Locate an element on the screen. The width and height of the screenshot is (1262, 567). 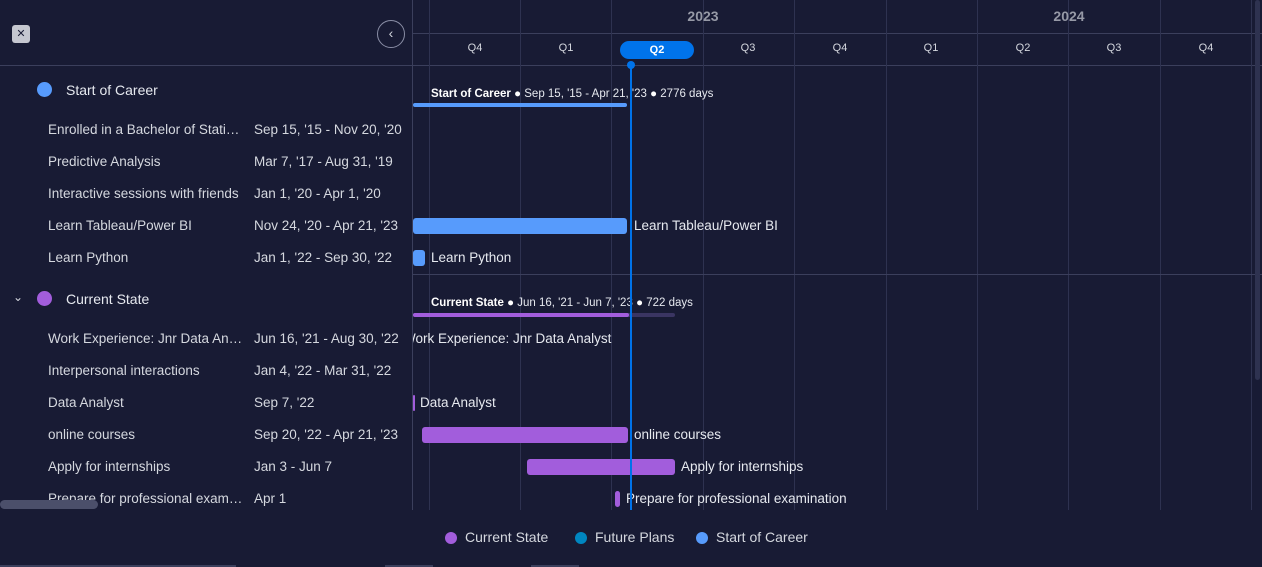
list-item-dates: Sep 20, '22 - Apr 21, '23 is located at coordinates (326, 434).